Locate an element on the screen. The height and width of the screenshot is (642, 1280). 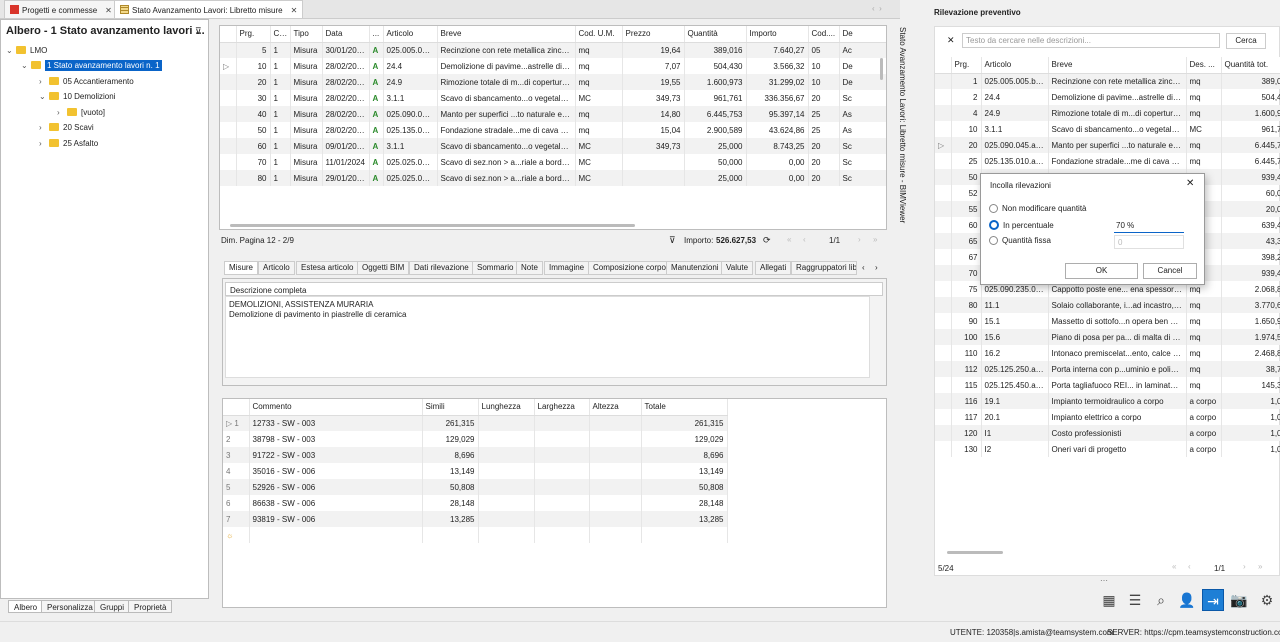
column-header: Larghezza is located at coordinates (562, 407).